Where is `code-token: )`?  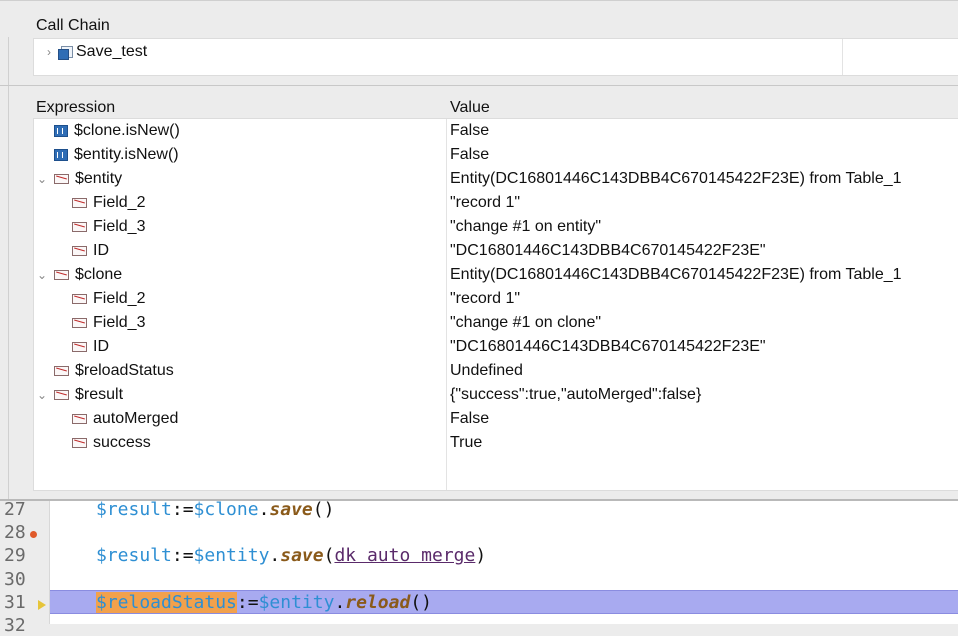
code-token: ) is located at coordinates (481, 556).